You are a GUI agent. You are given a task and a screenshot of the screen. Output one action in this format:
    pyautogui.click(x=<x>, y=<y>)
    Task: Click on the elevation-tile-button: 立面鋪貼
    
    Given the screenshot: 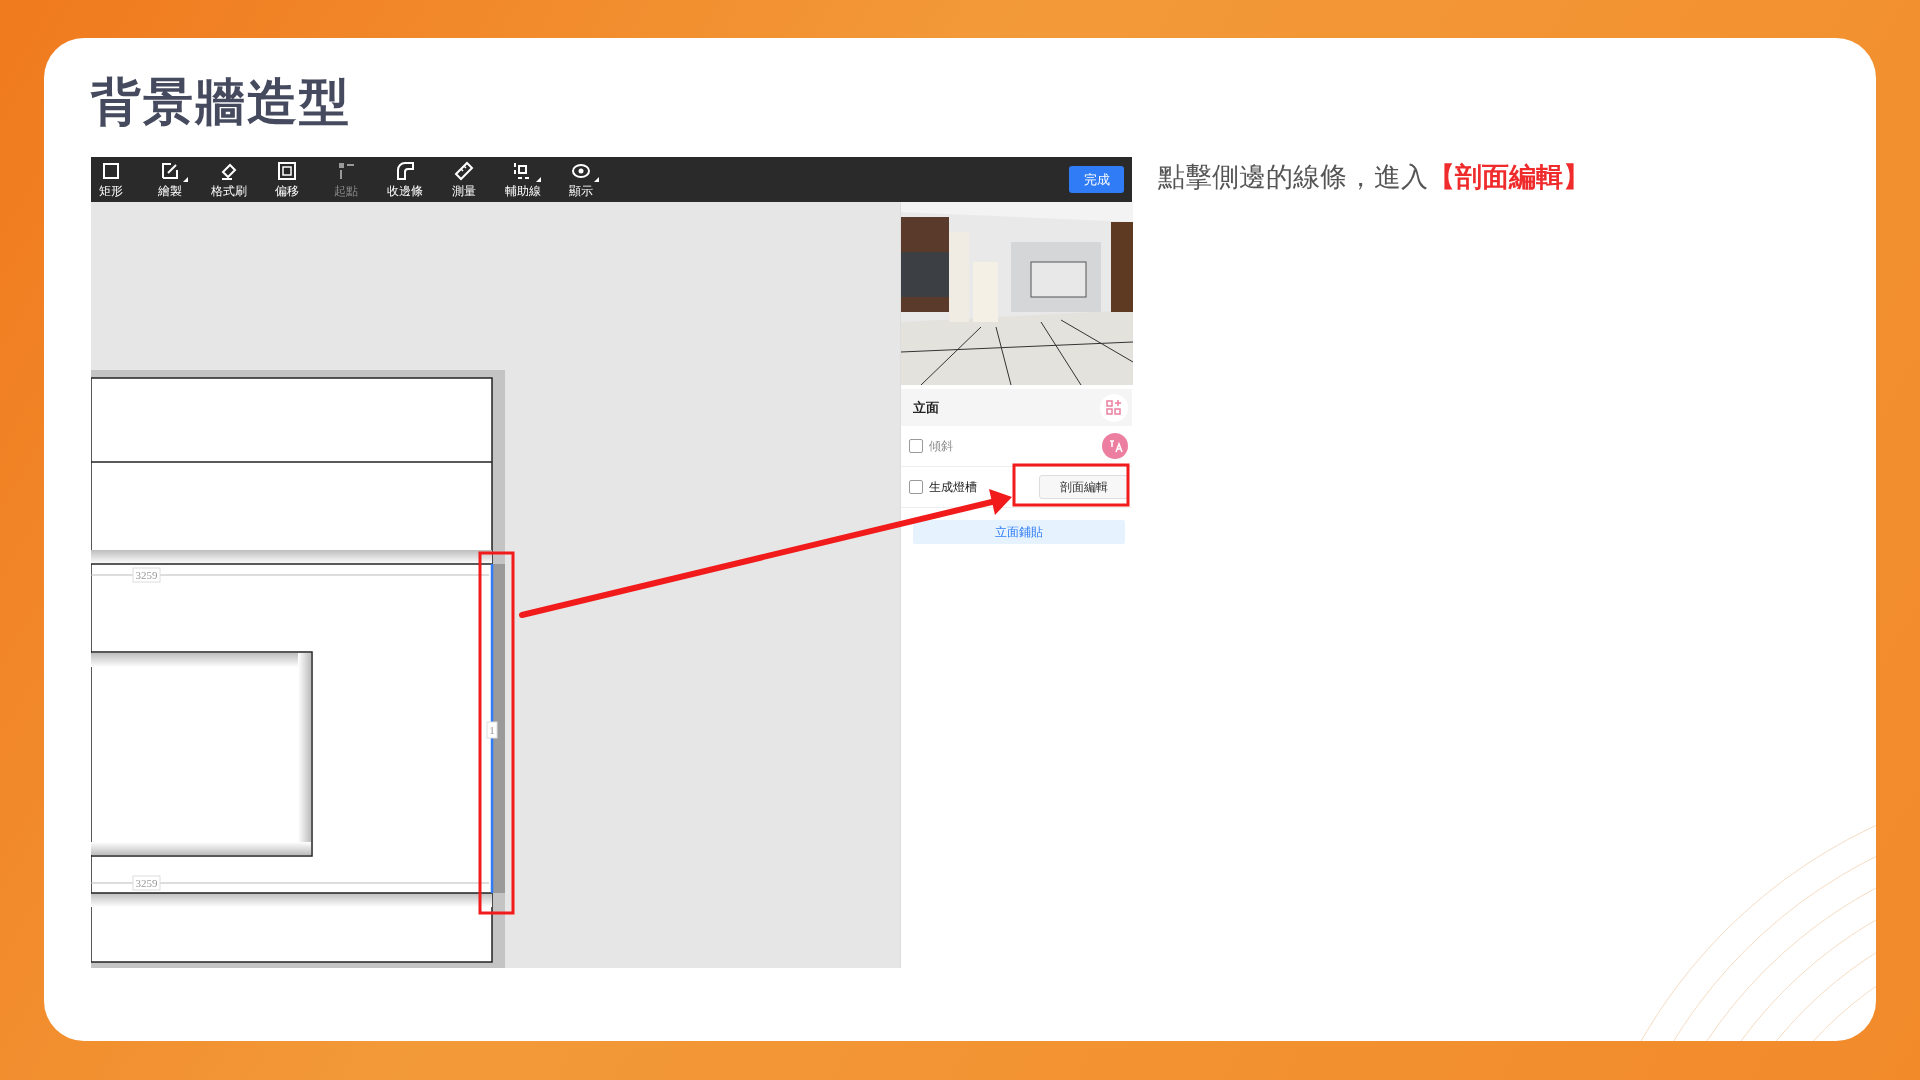 What is the action you would take?
    pyautogui.click(x=1019, y=532)
    